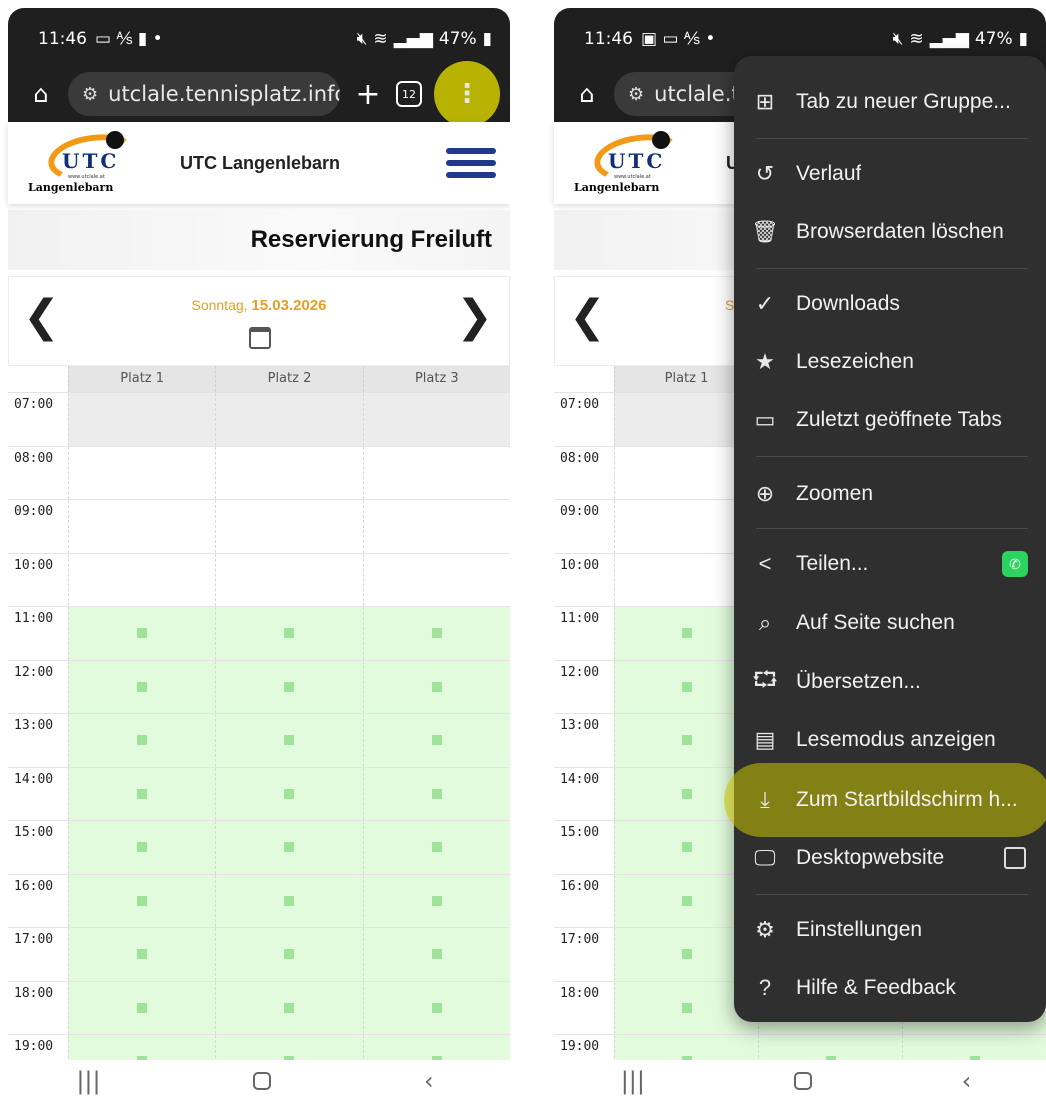 This screenshot has height=1102, width=1046. Describe the element at coordinates (890, 930) in the screenshot. I see `menu-item-settings: ⚙ Einstellungen` at that location.